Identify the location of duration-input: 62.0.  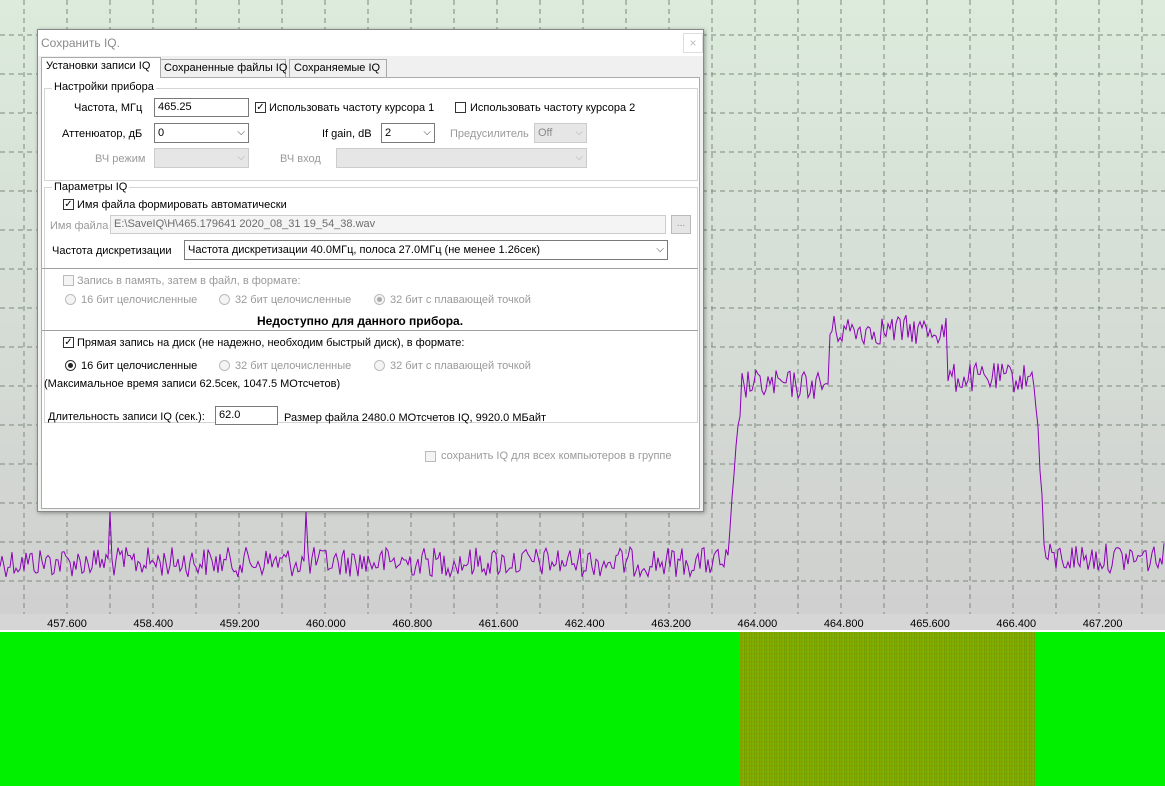
(246, 415).